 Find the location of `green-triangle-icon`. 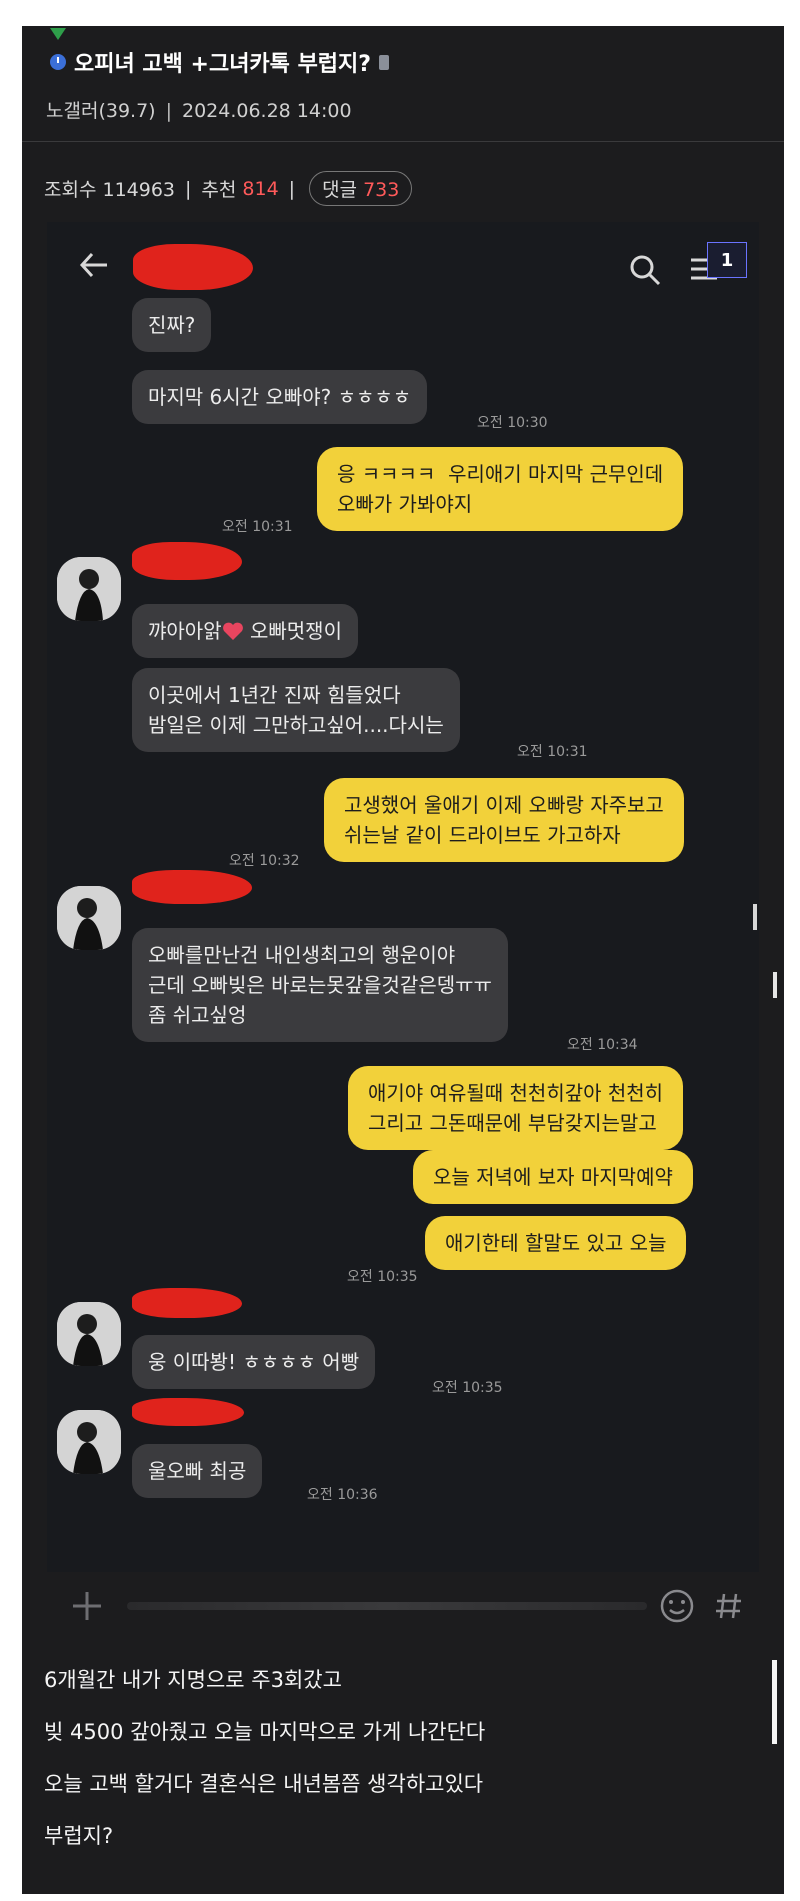

green-triangle-icon is located at coordinates (58, 34).